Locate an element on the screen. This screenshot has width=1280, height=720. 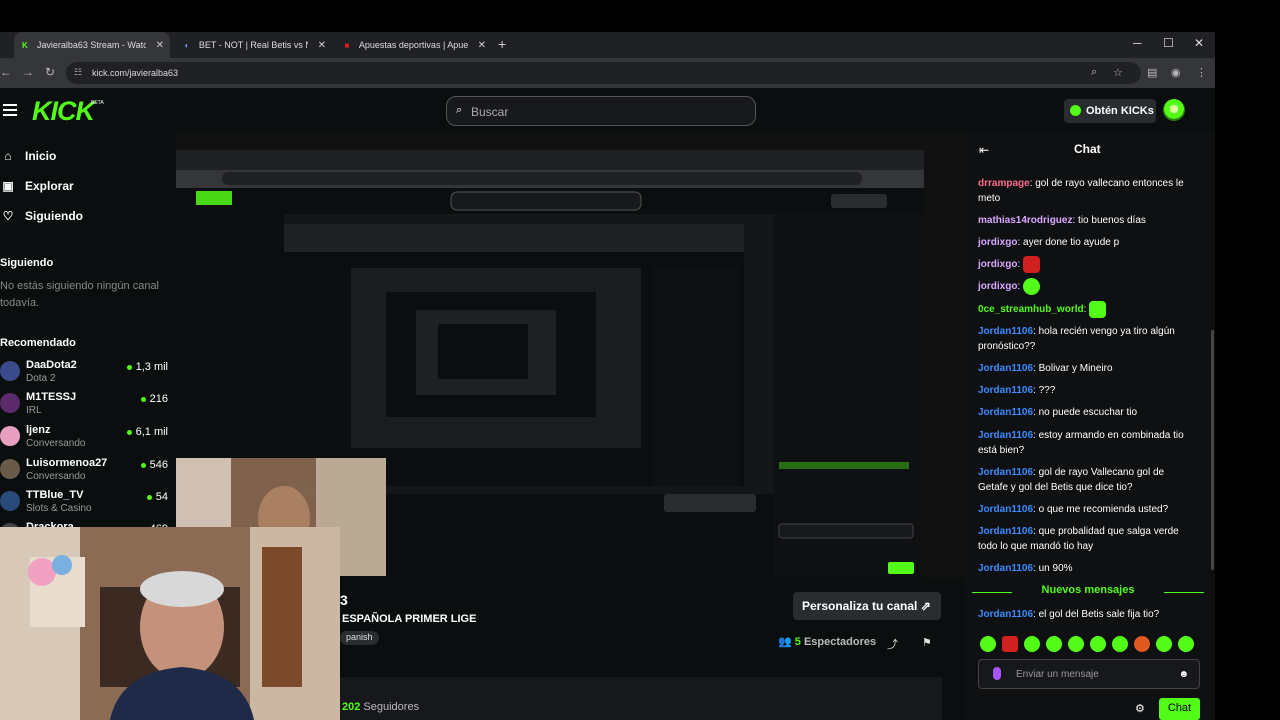
chat-input-placeholder: Enviar un mensaje is located at coordinates (1057, 674).